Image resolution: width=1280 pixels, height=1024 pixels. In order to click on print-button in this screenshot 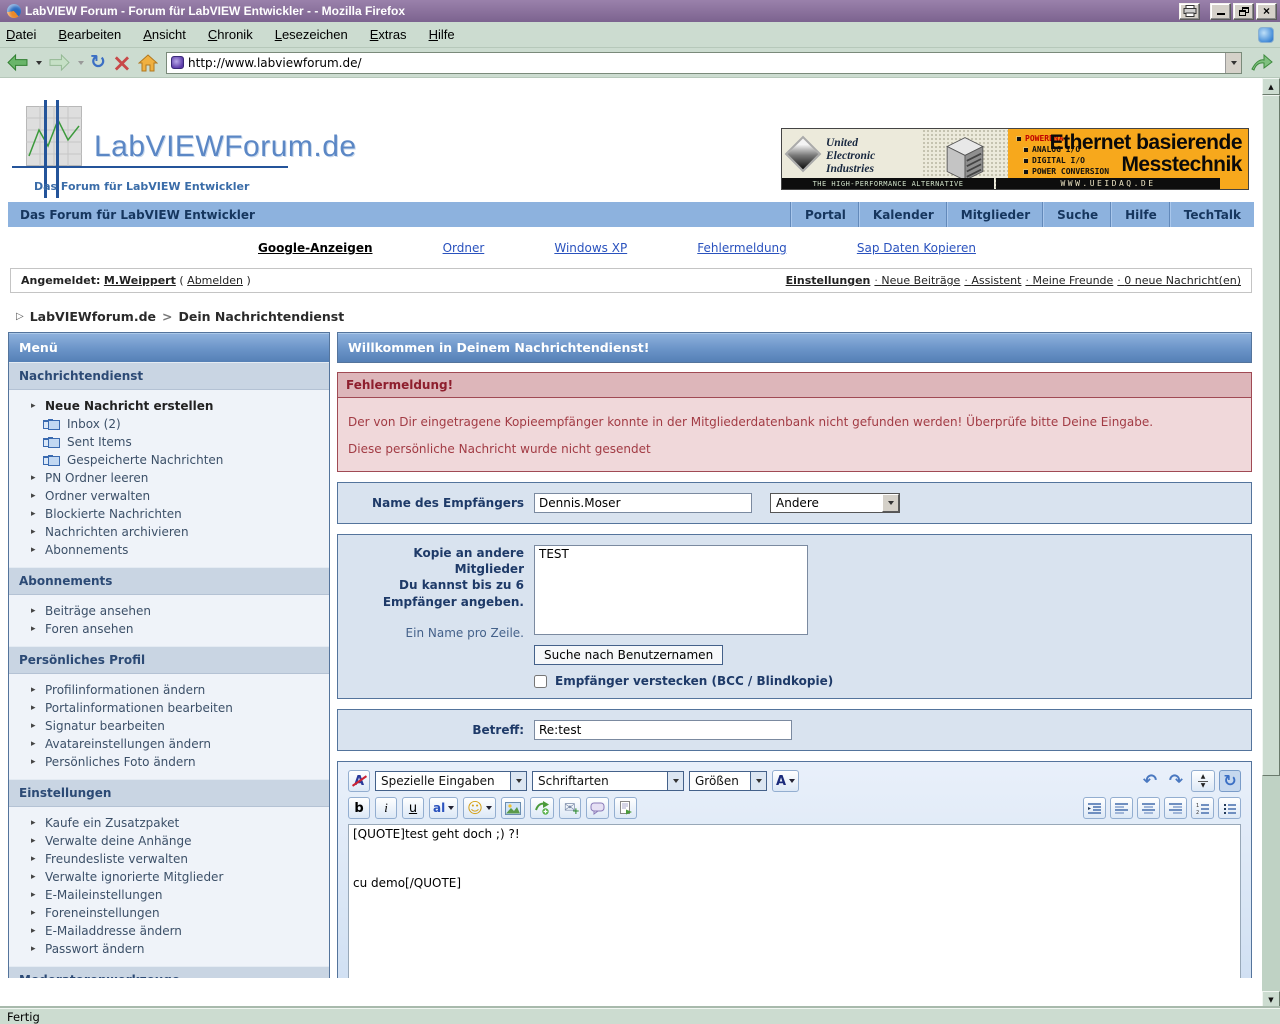, I will do `click(1189, 11)`.